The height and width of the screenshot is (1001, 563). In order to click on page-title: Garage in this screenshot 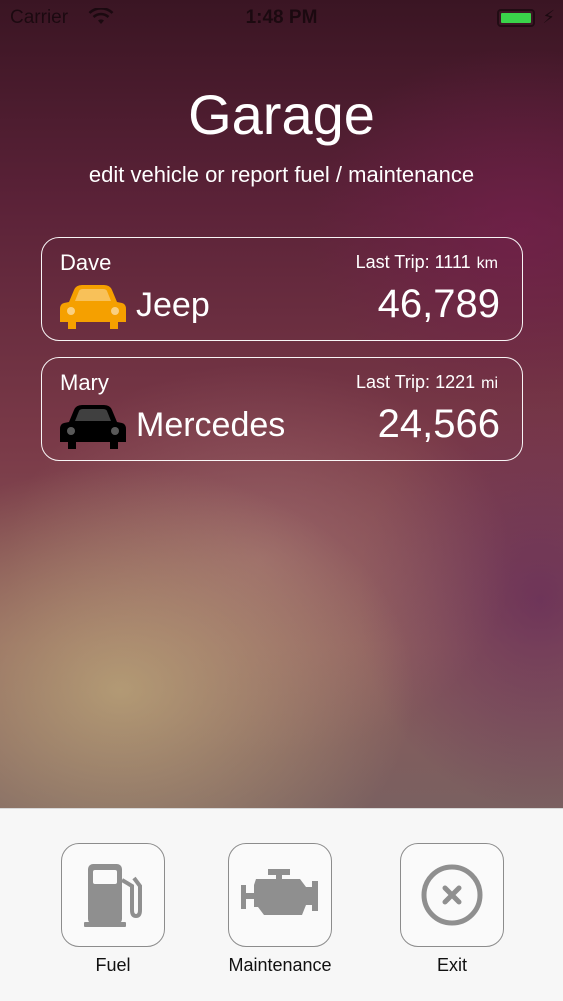, I will do `click(281, 114)`.